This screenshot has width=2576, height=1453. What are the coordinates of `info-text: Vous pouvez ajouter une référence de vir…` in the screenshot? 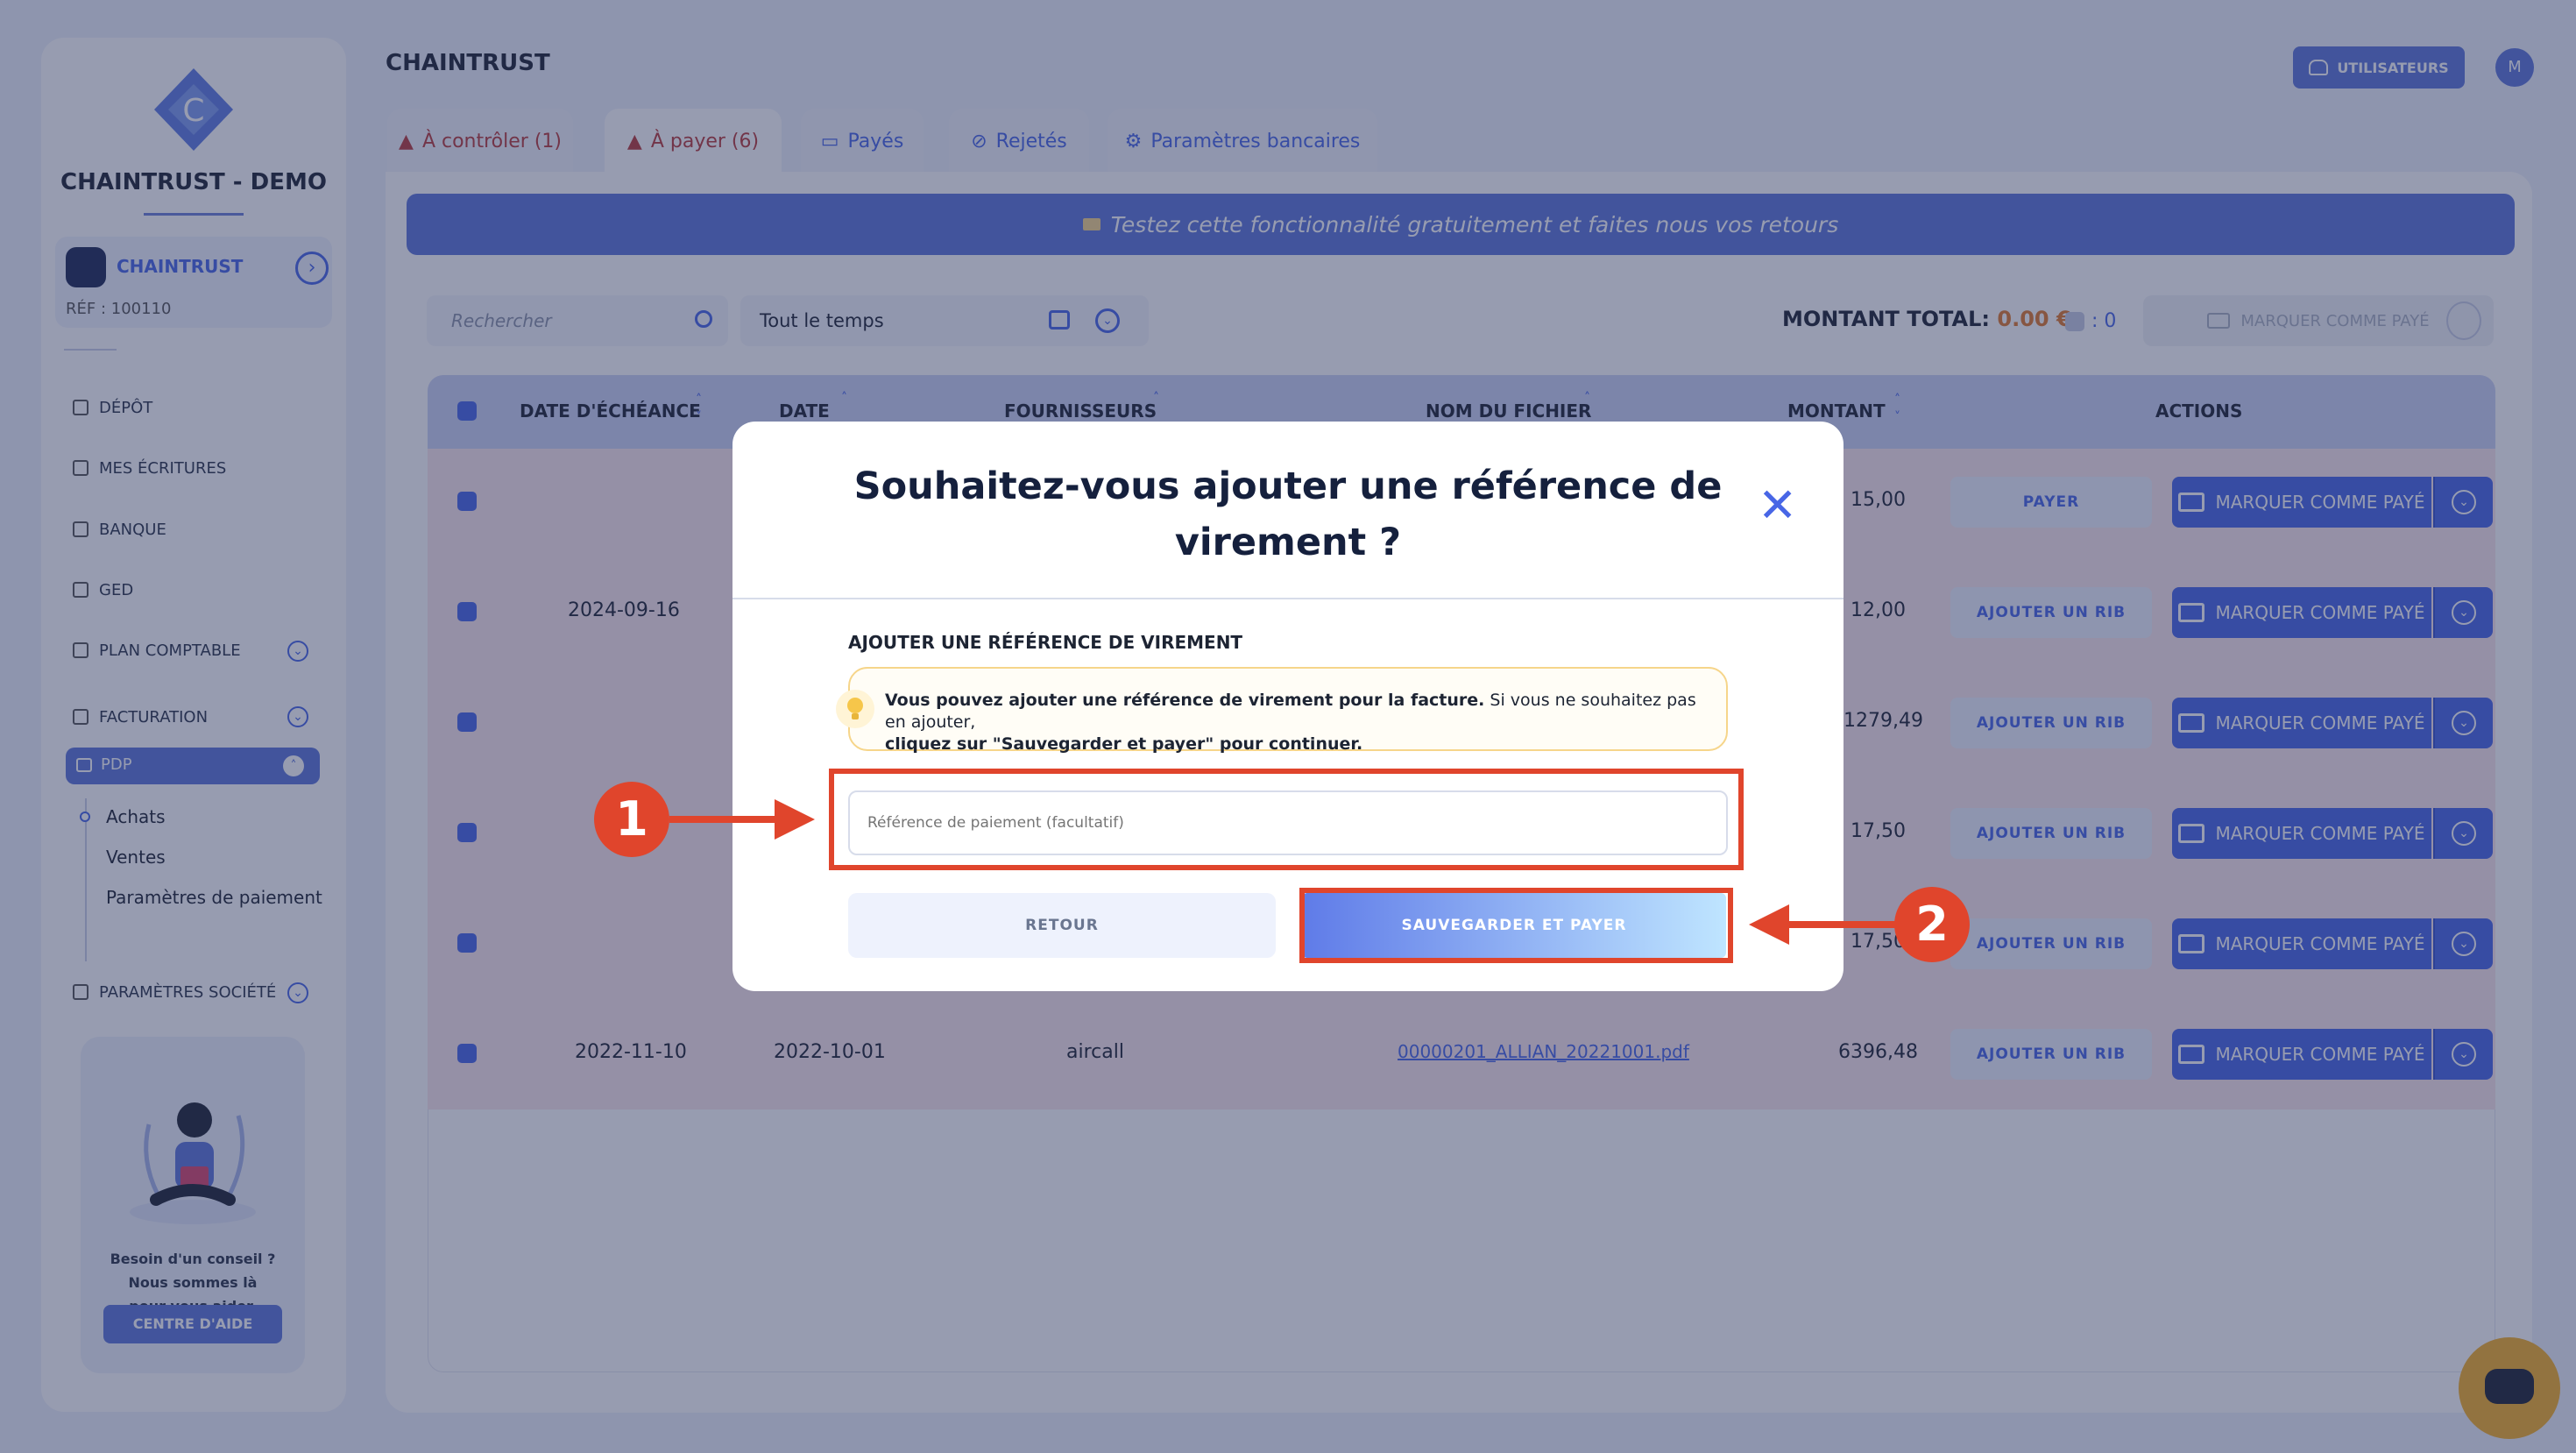 It's located at (1297, 722).